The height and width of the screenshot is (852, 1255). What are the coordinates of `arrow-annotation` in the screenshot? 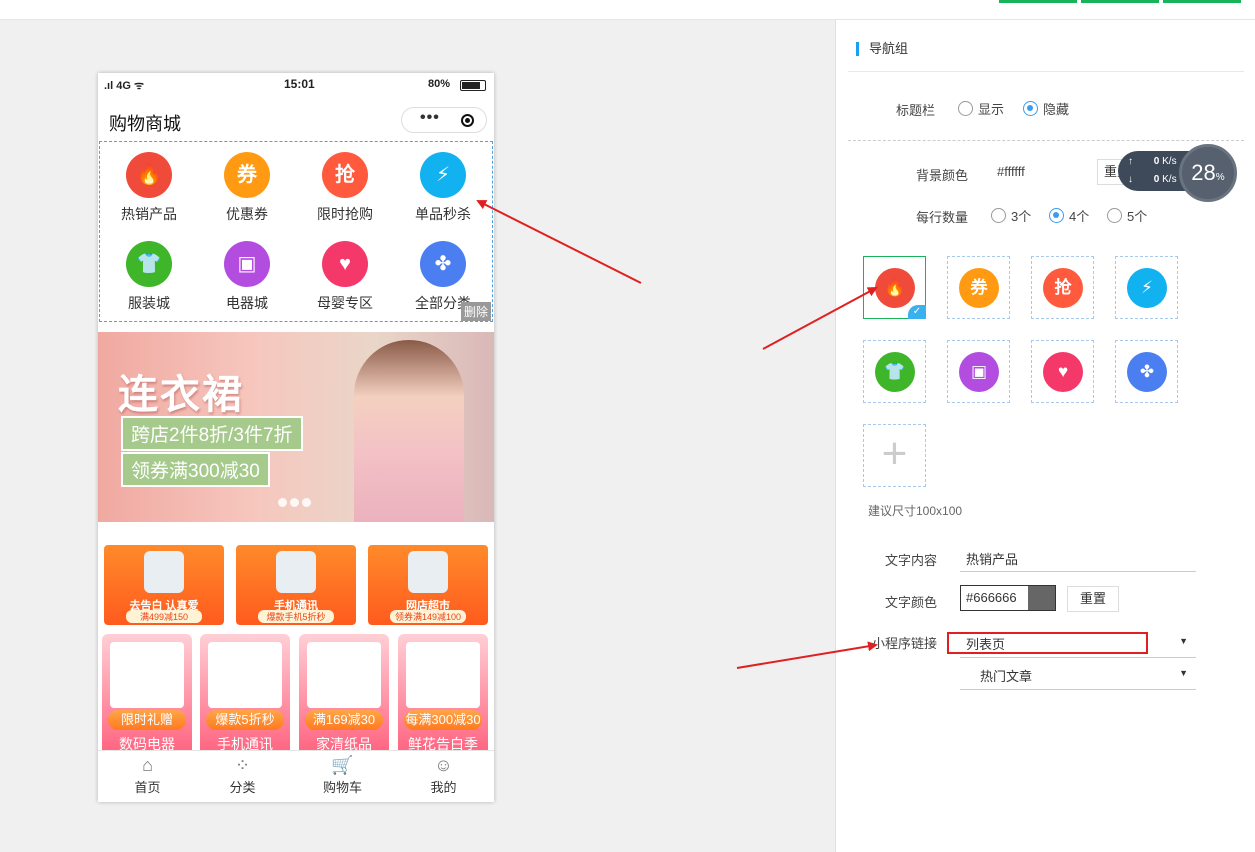 It's located at (559, 242).